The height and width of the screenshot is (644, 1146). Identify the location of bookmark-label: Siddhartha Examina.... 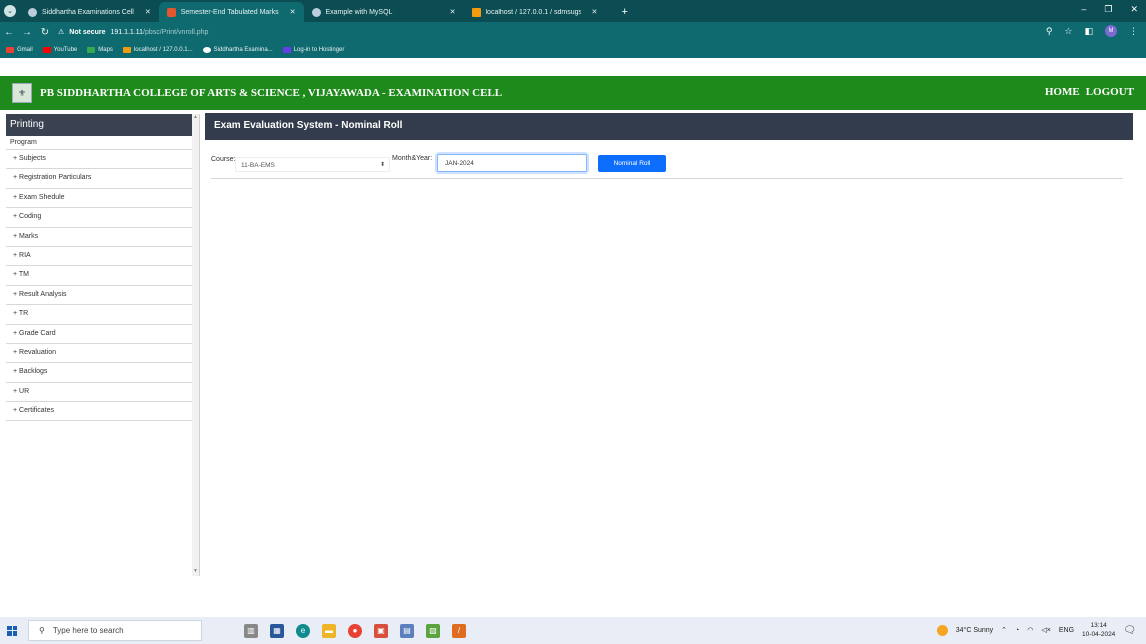
(243, 50).